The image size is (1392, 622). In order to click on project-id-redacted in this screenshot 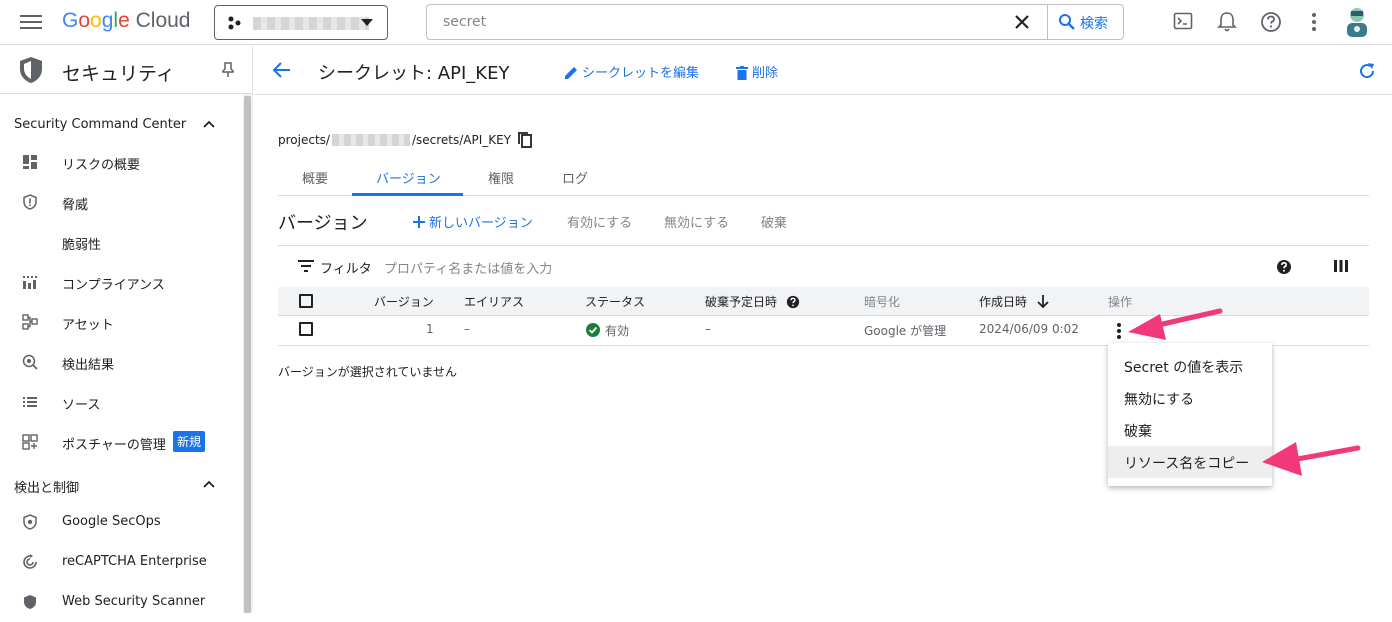, I will do `click(370, 140)`.